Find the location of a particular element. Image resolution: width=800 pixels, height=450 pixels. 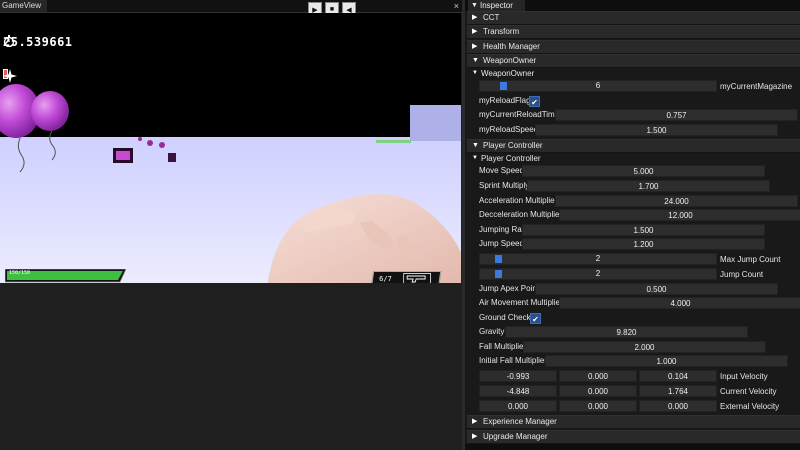

section-label: Transform is located at coordinates (501, 31).